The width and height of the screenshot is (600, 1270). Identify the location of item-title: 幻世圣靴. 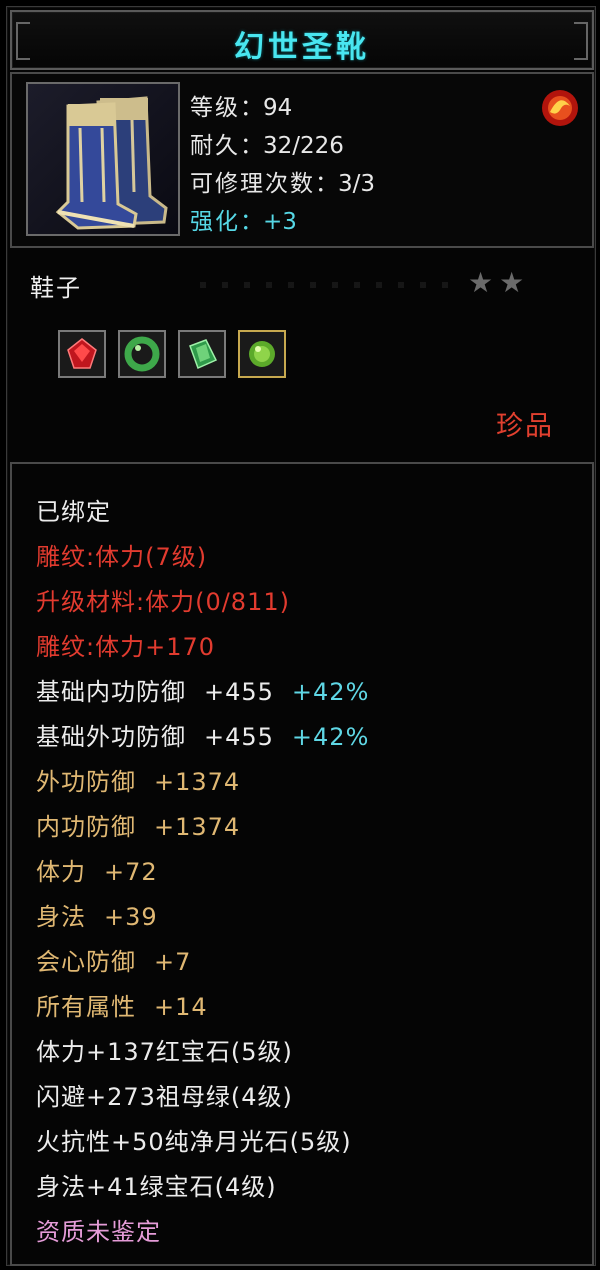
(302, 47).